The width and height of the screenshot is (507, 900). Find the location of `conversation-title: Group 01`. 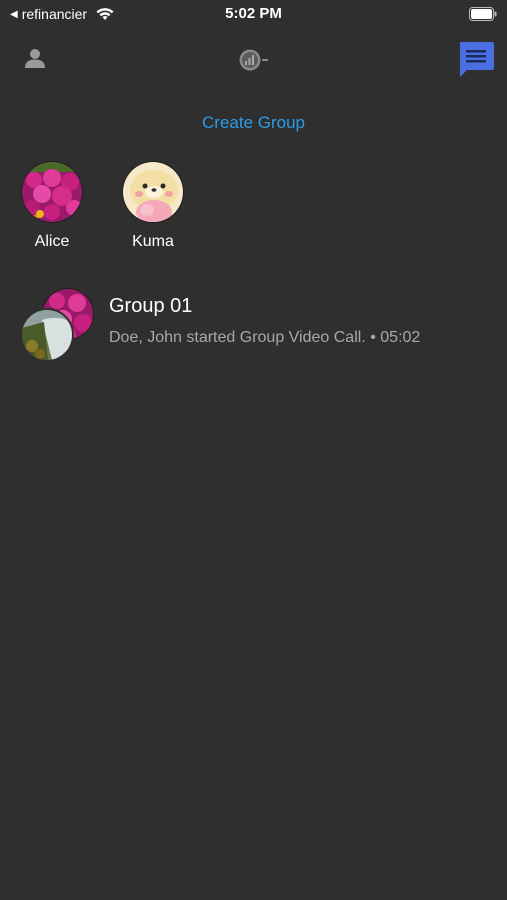

conversation-title: Group 01 is located at coordinates (151, 306).